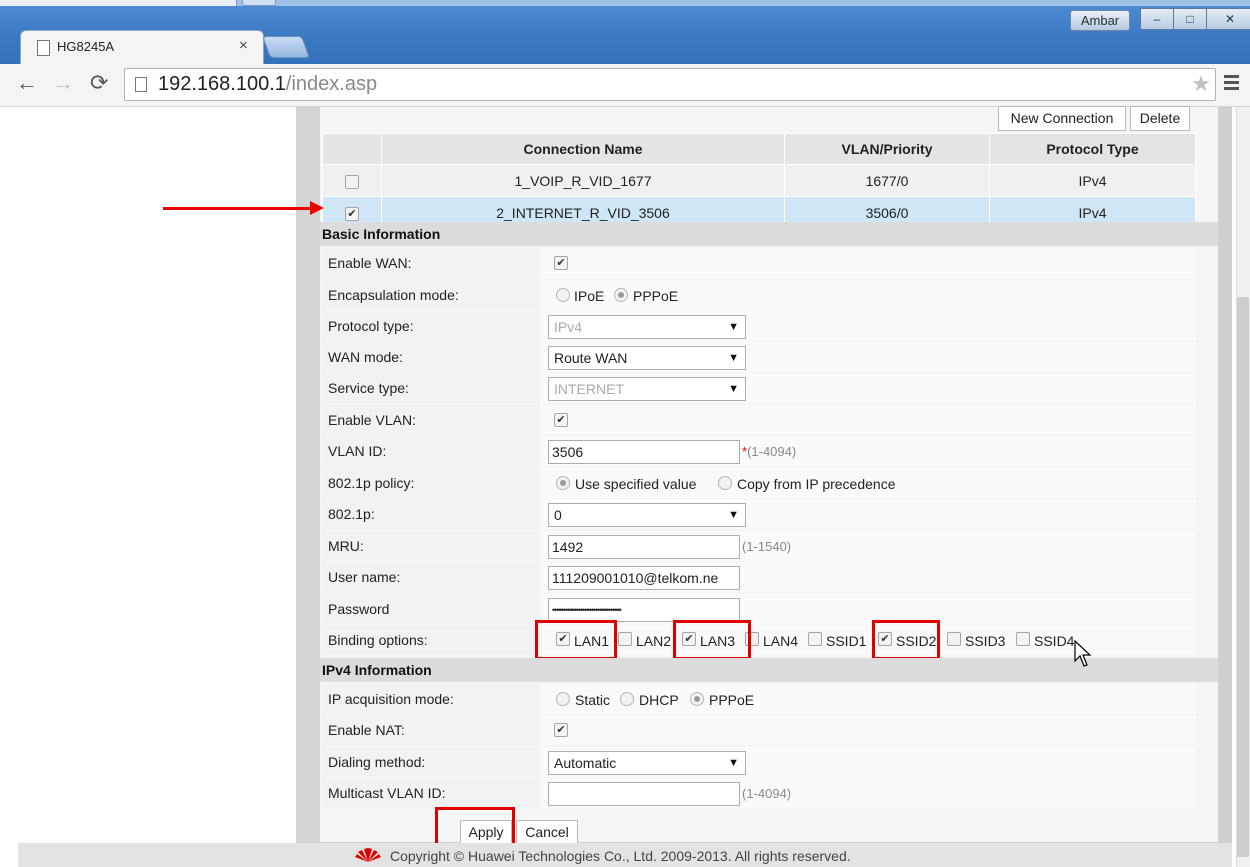 The image size is (1250, 867). Describe the element at coordinates (431, 546) in the screenshot. I see `label: MRU:` at that location.